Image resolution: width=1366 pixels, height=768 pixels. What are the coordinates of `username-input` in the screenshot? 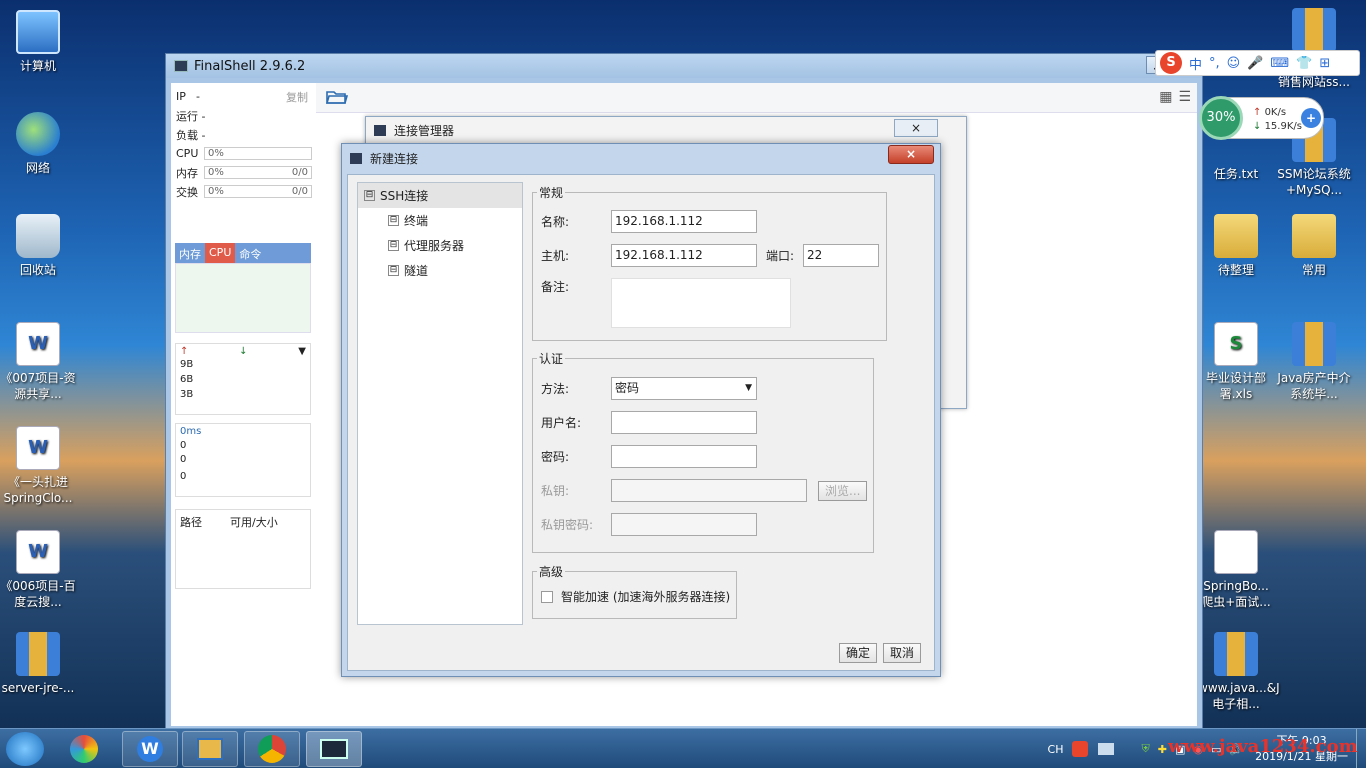 It's located at (684, 422).